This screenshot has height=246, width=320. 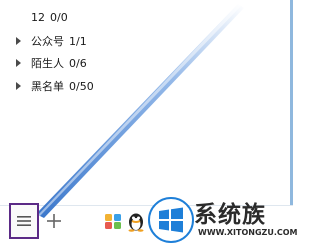 I want to click on site-watermark: 系统族 WWW.XITONGZU.COM, so click(x=223, y=220).